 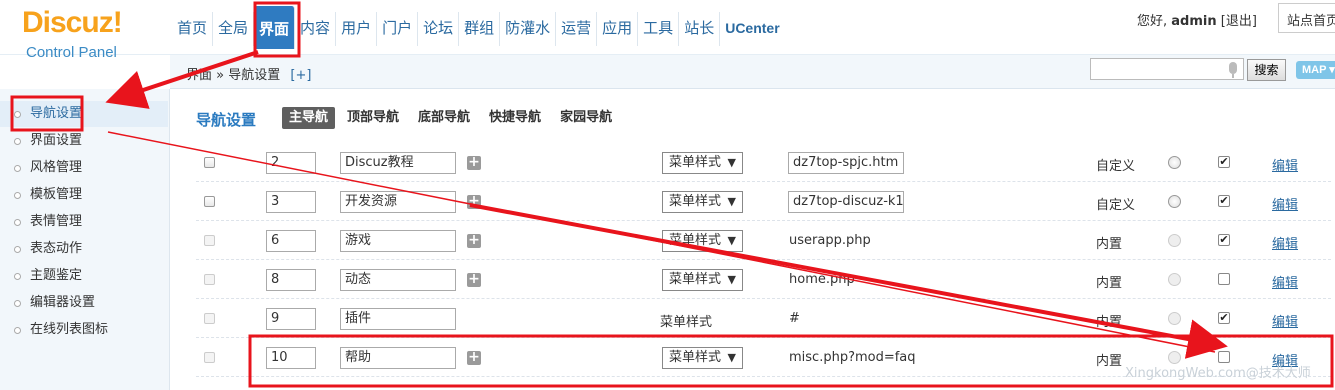 What do you see at coordinates (84, 249) in the screenshot?
I see `sidebar-item-5: 表态动作` at bounding box center [84, 249].